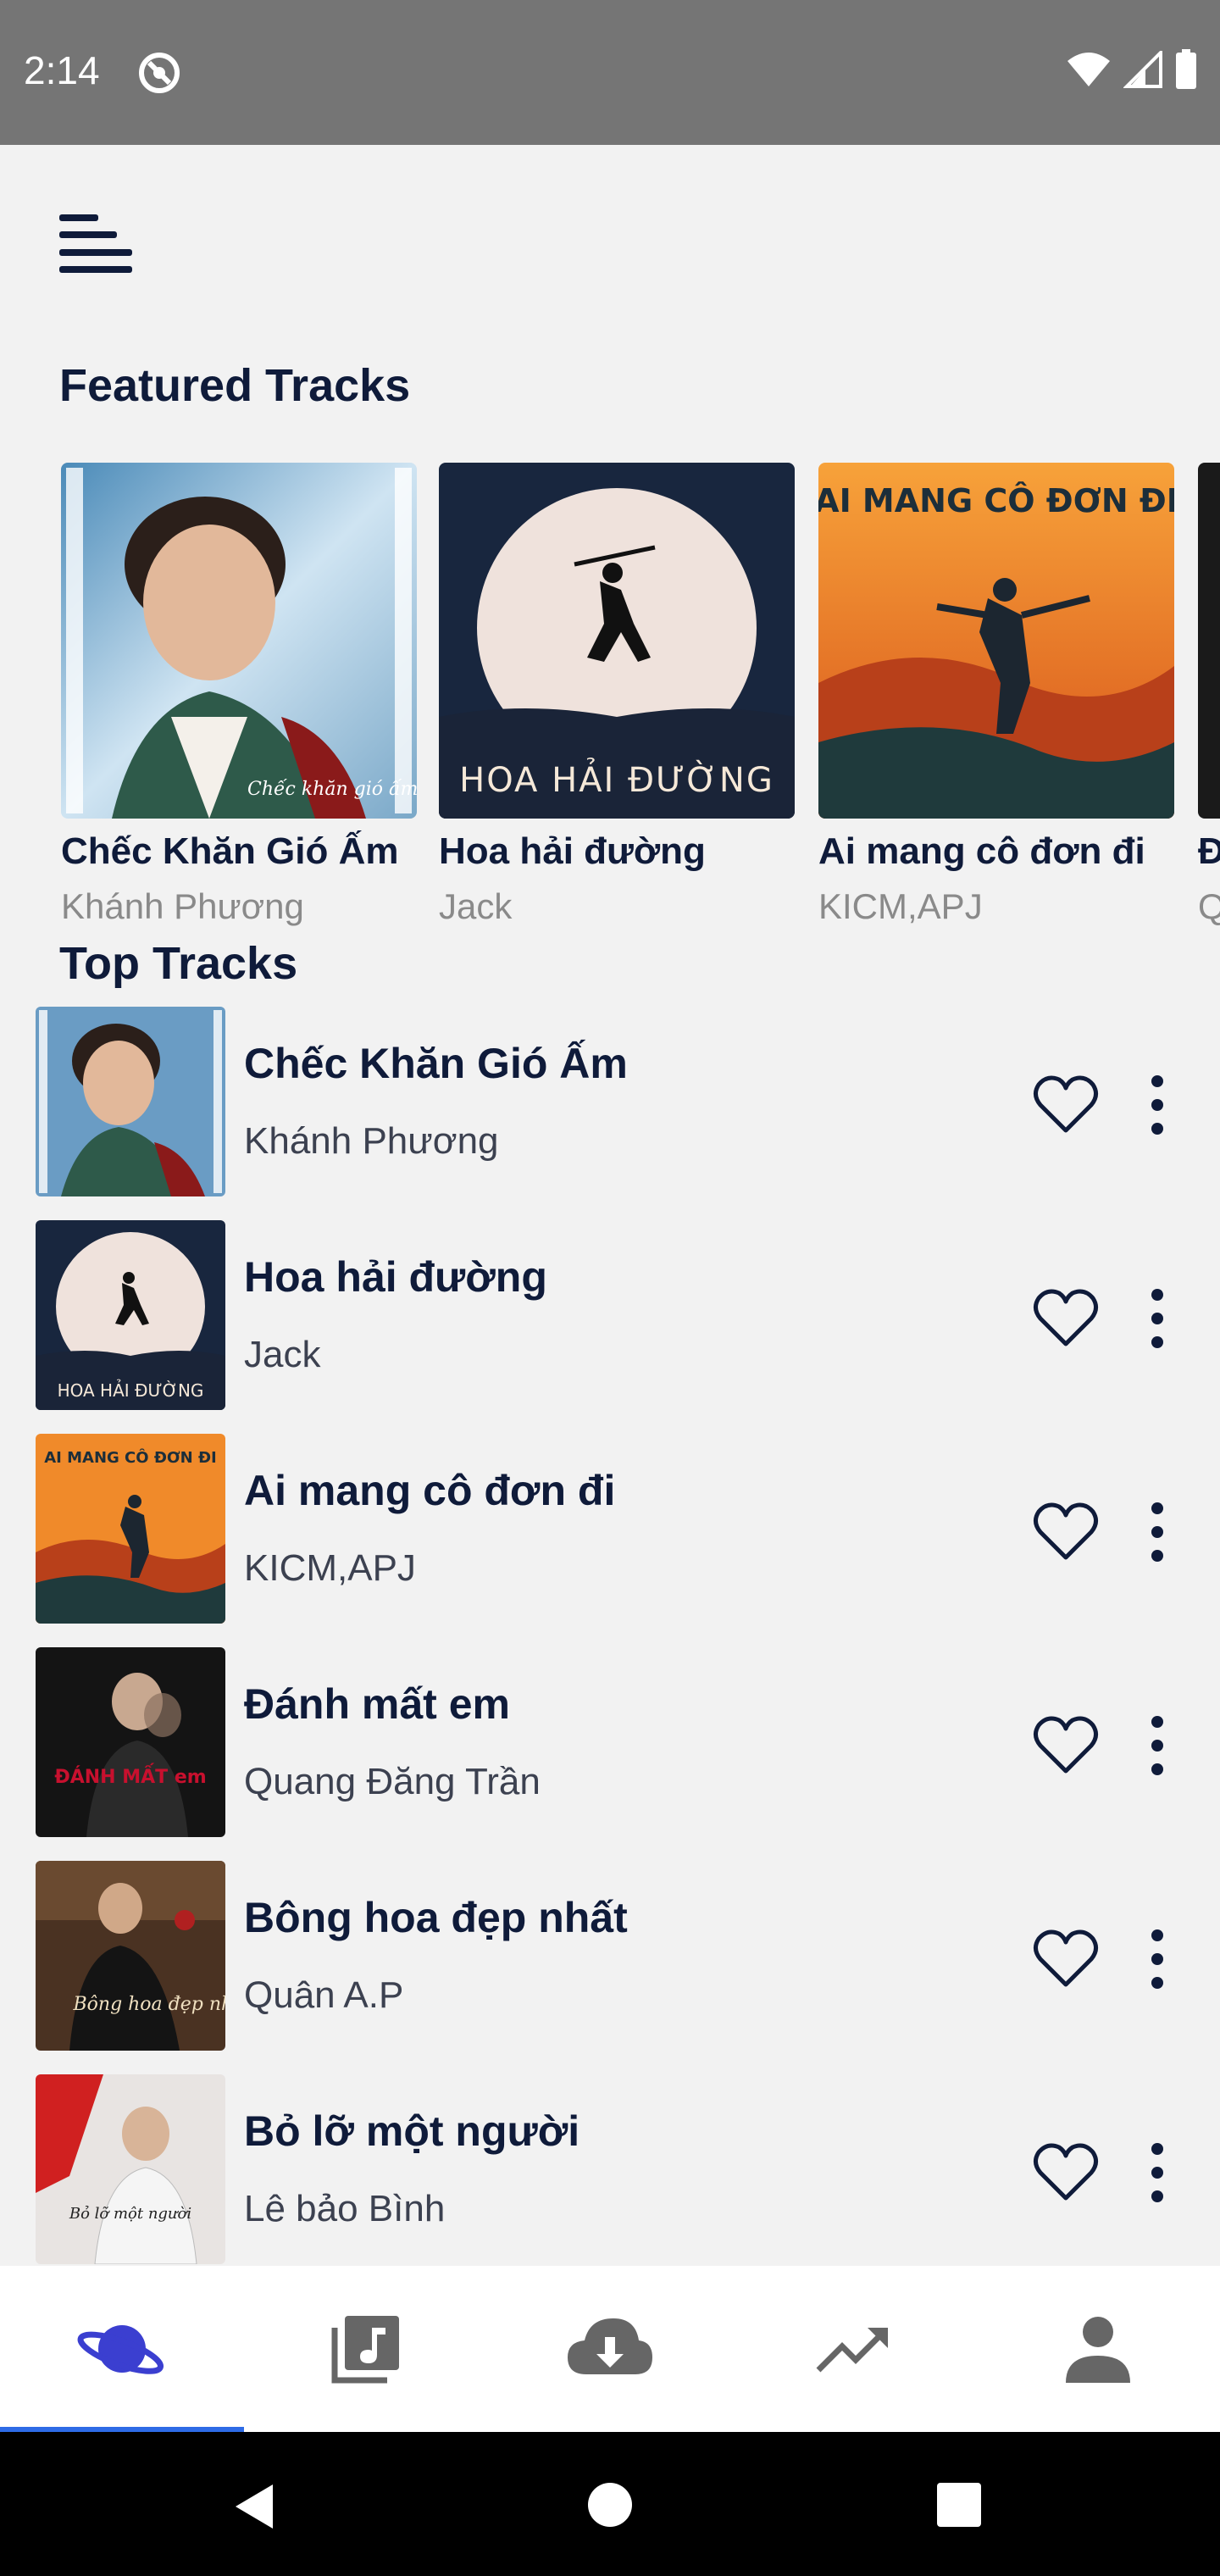  What do you see at coordinates (377, 1704) in the screenshot?
I see `track-title: Đánh mất em` at bounding box center [377, 1704].